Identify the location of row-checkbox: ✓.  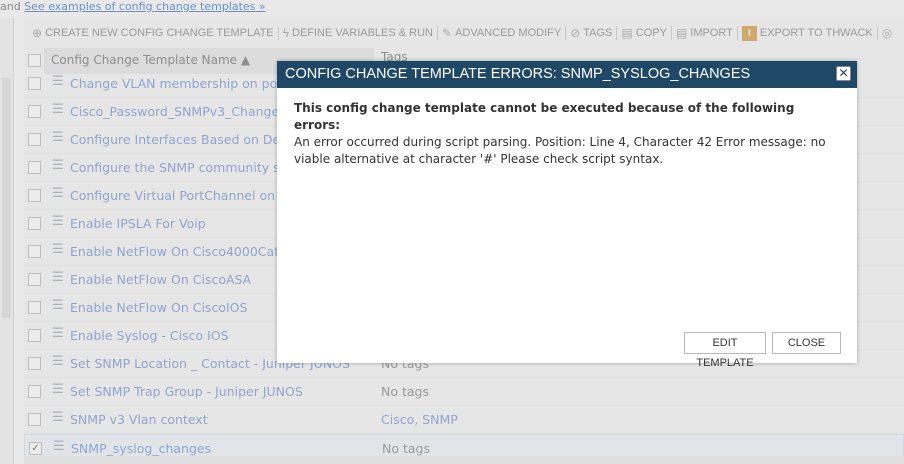
(35, 448).